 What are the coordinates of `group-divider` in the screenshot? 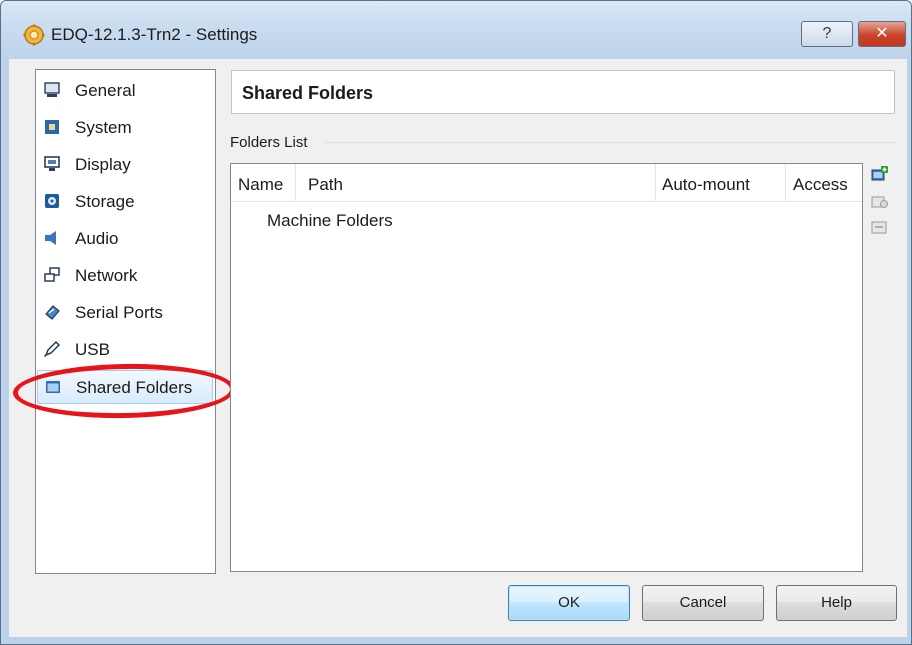 It's located at (610, 142).